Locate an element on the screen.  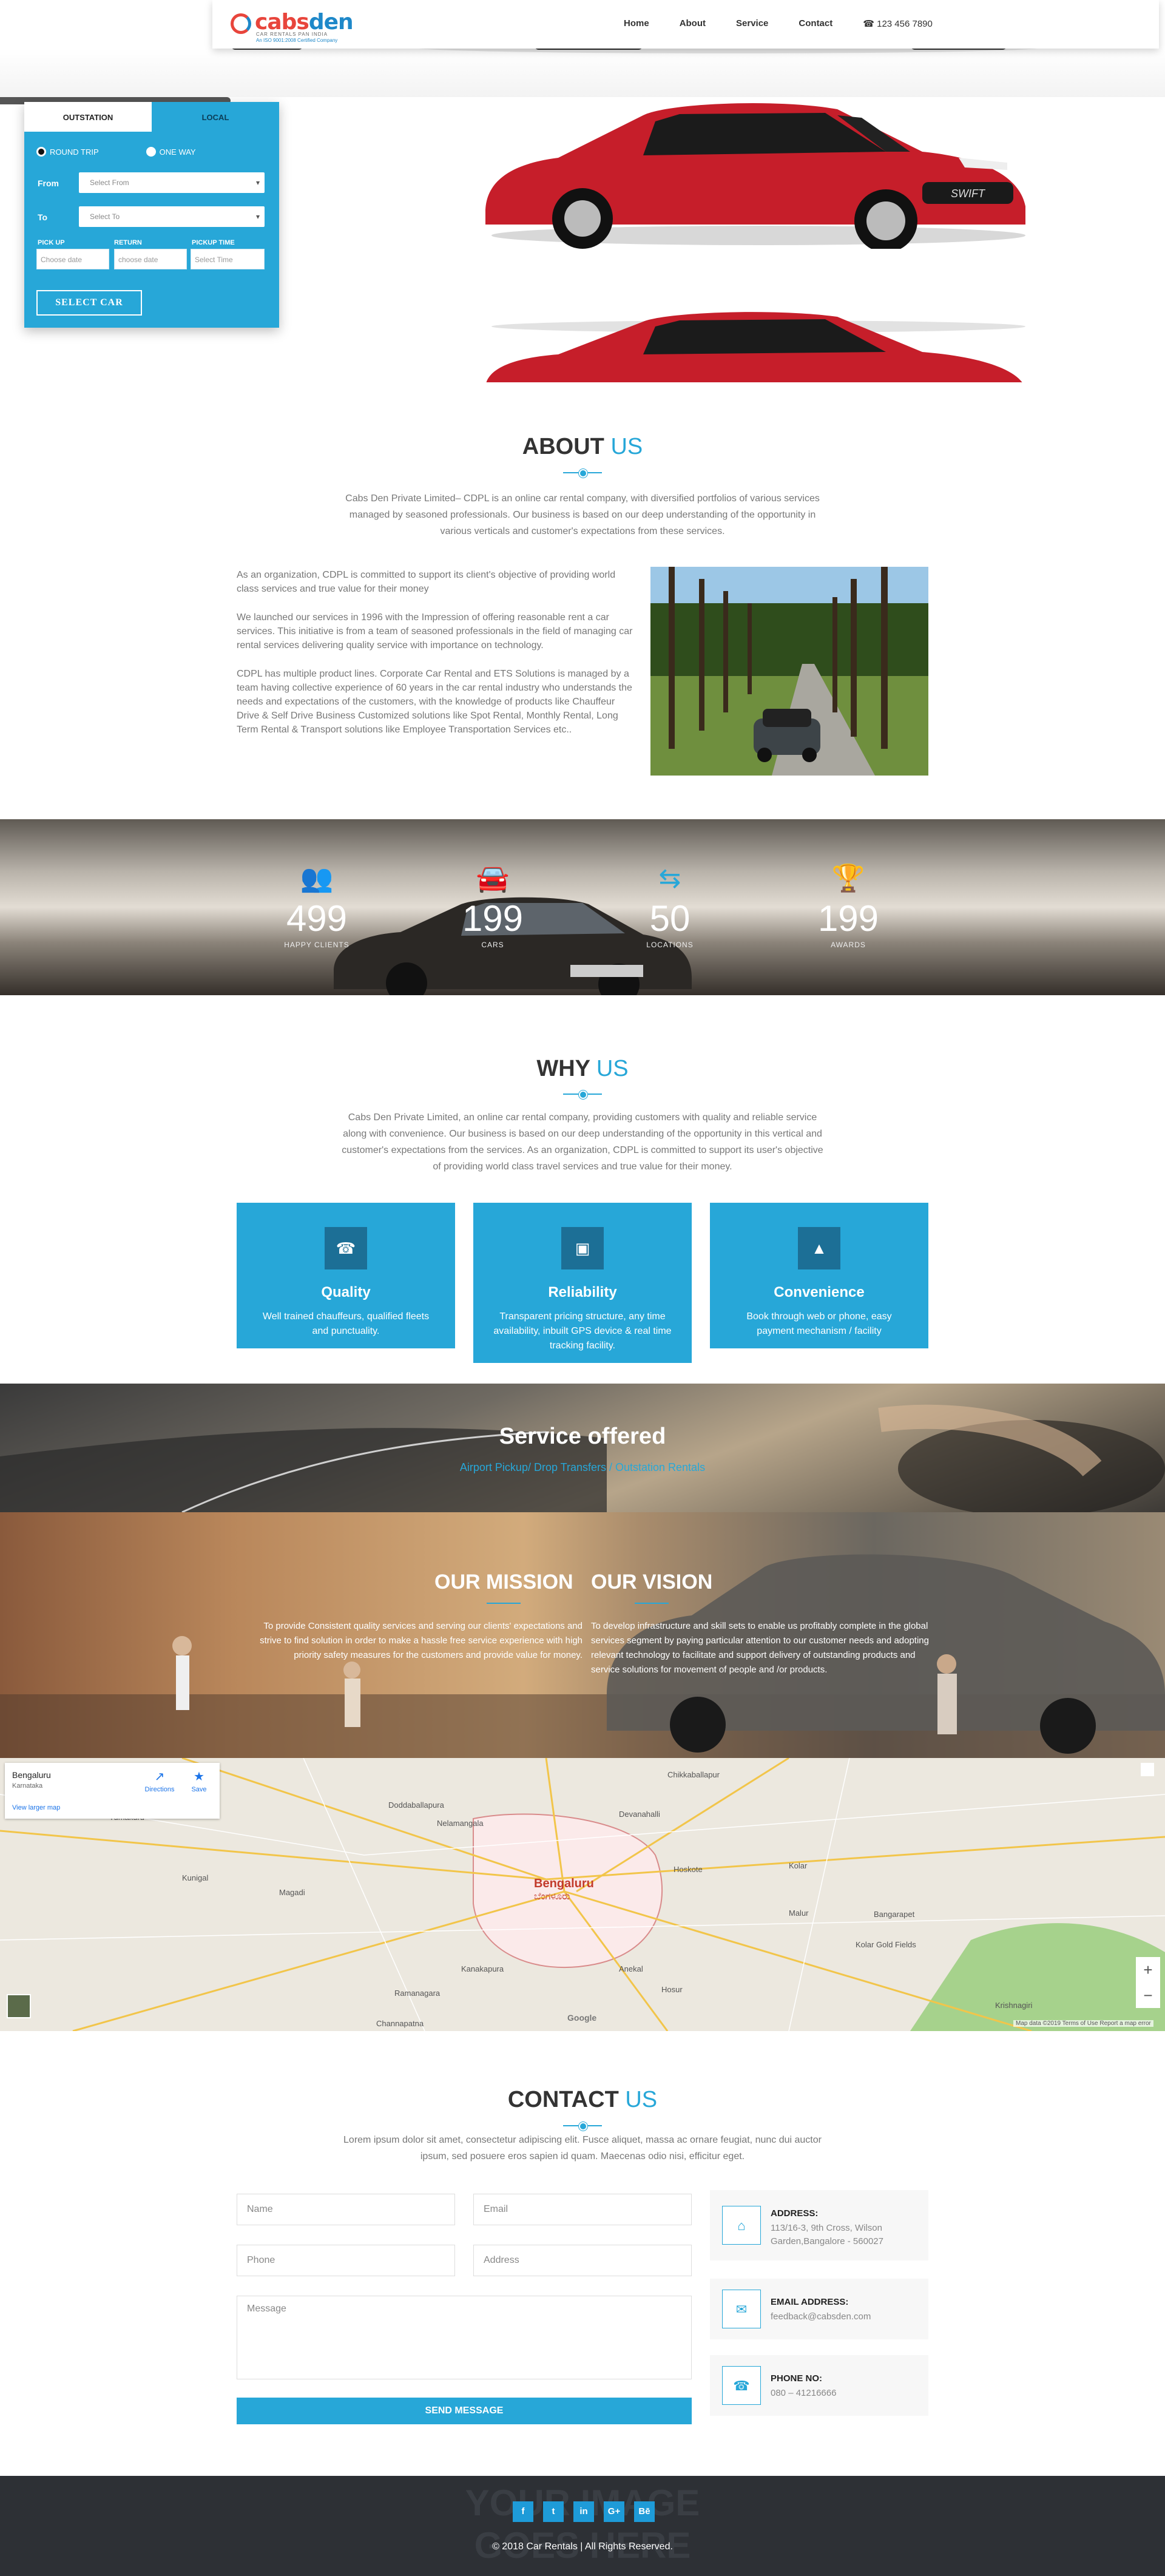
behance-icon: Bē is located at coordinates (645, 2511).